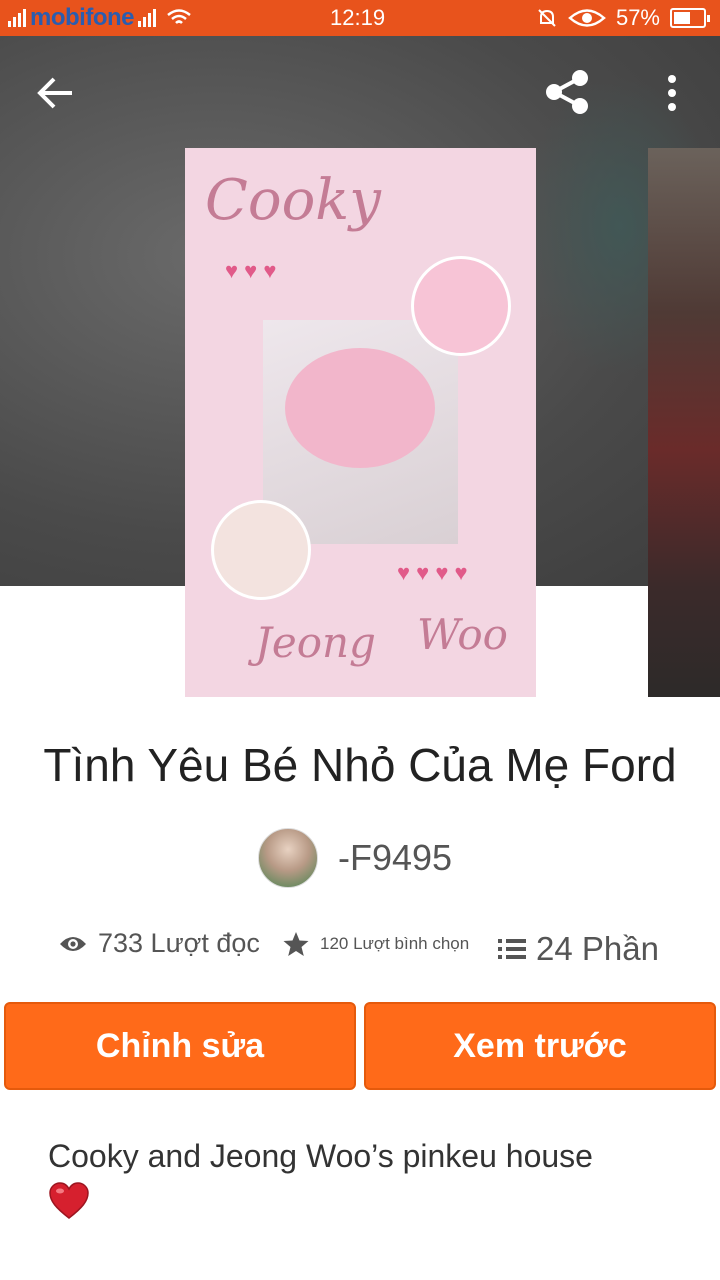 This screenshot has width=720, height=1280. I want to click on status-bar: mobifone 12:19 57%, so click(360, 18).